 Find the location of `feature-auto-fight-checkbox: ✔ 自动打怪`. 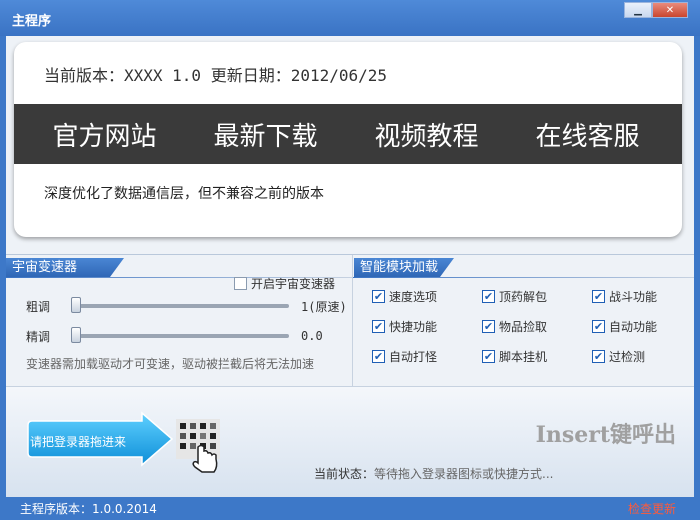

feature-auto-fight-checkbox: ✔ 自动打怪 is located at coordinates (404, 356).